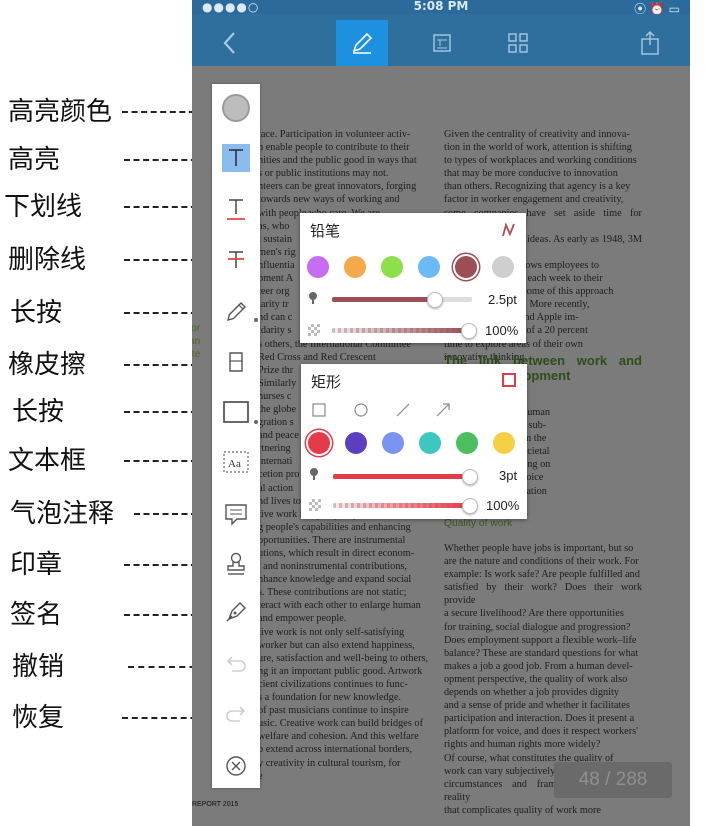 The image size is (720, 826). Describe the element at coordinates (405, 477) in the screenshot. I see `rectangle-thickness-slider` at that location.